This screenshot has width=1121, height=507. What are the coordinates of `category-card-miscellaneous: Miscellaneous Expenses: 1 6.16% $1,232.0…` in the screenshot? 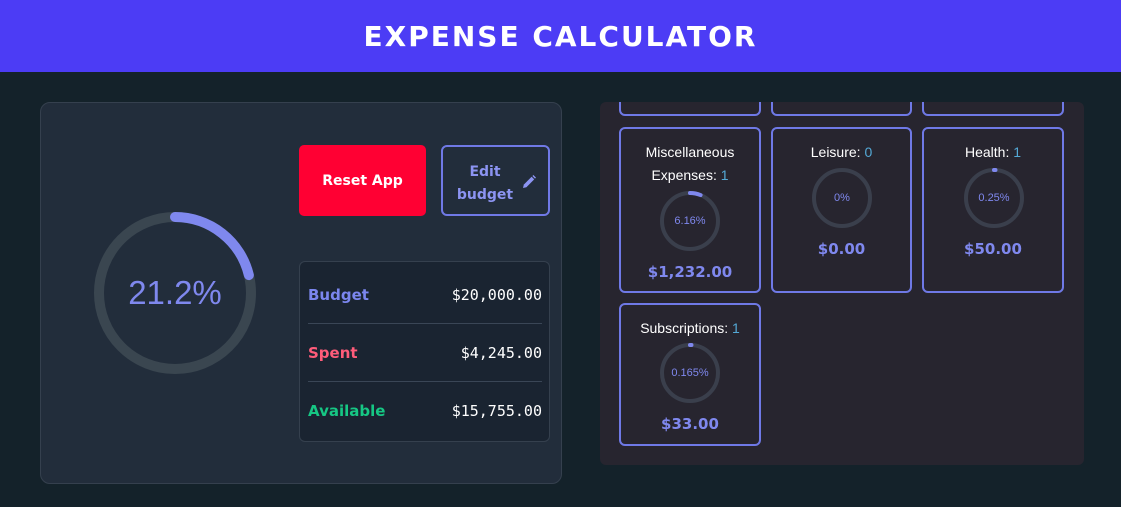 It's located at (690, 210).